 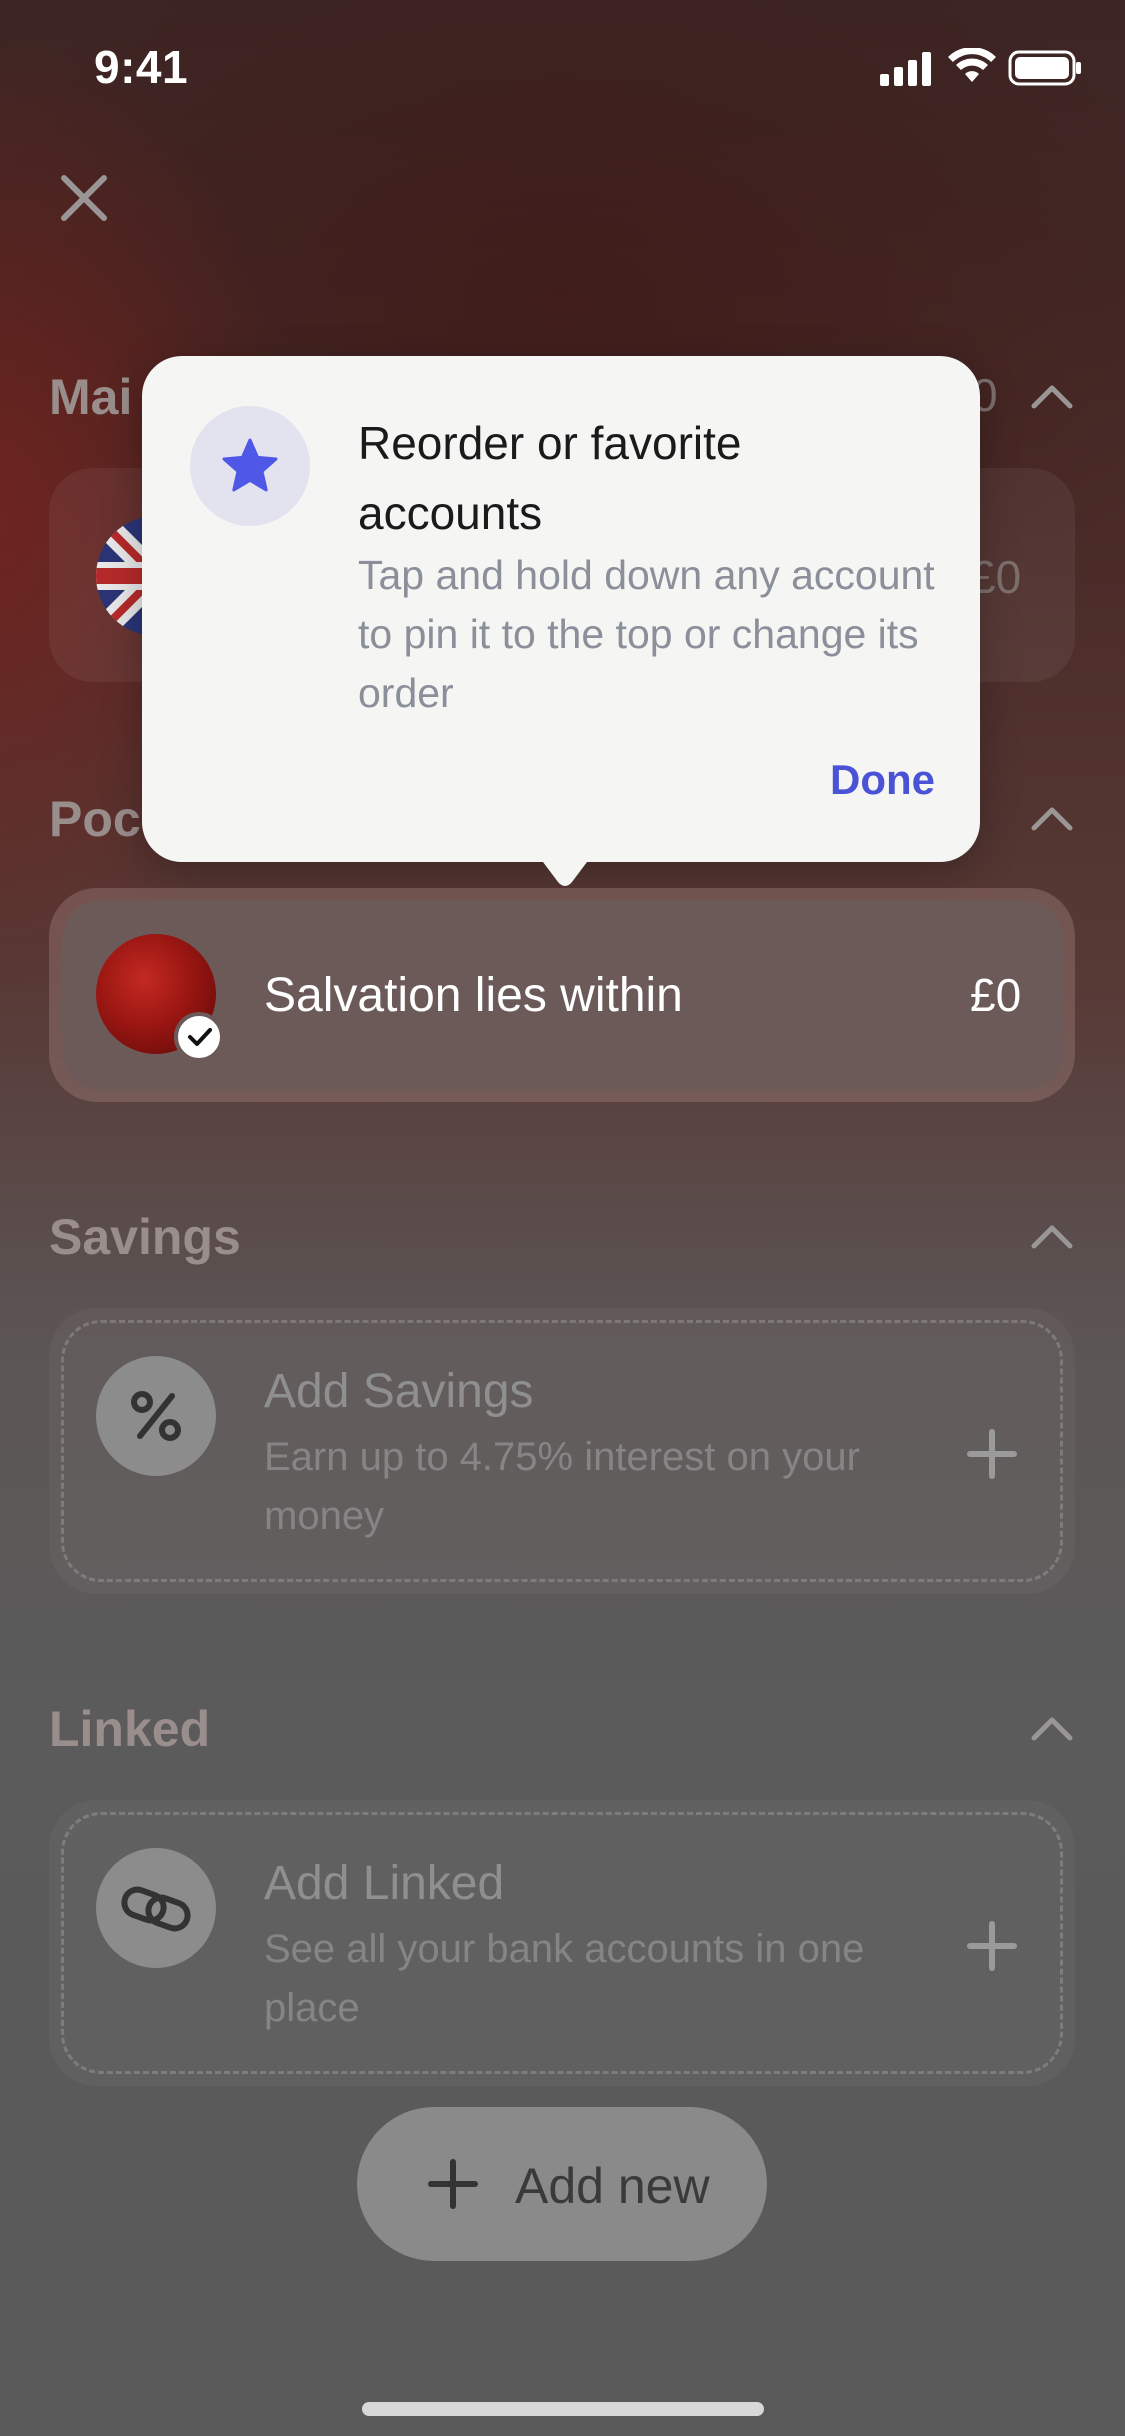 What do you see at coordinates (84, 198) in the screenshot?
I see `close-icon` at bounding box center [84, 198].